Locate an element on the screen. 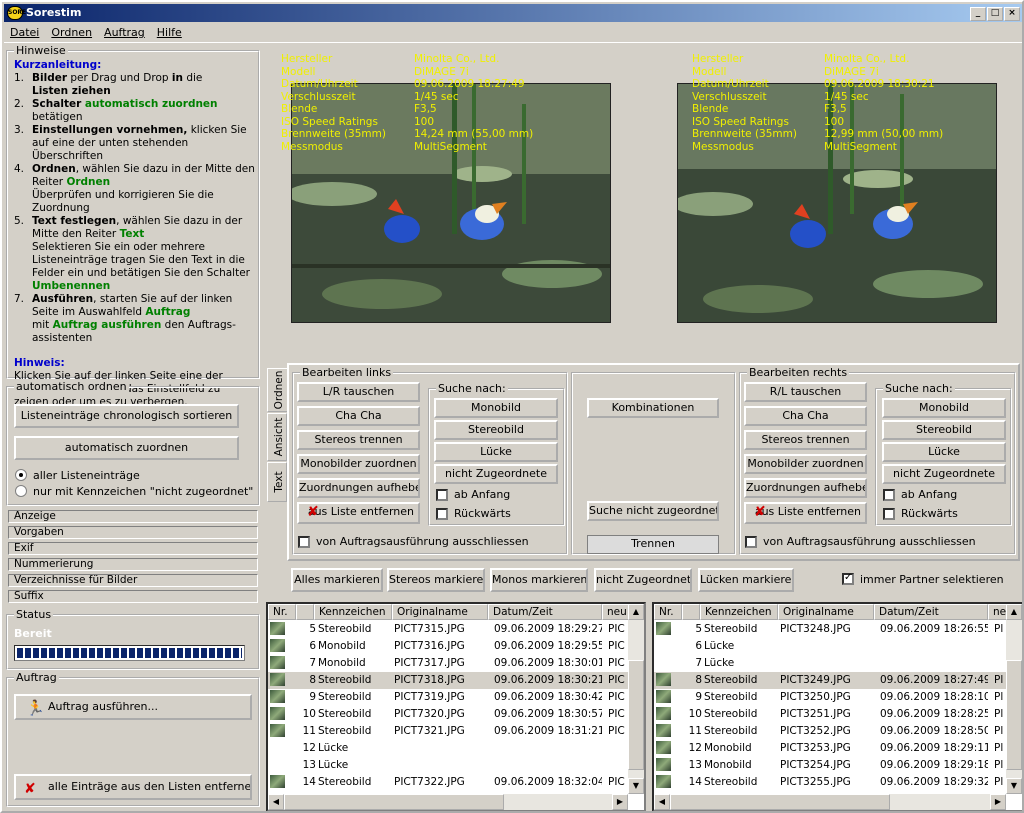 This screenshot has height=813, width=1024. mark-unassigned-button: nicht Zugeordnete is located at coordinates (643, 580).